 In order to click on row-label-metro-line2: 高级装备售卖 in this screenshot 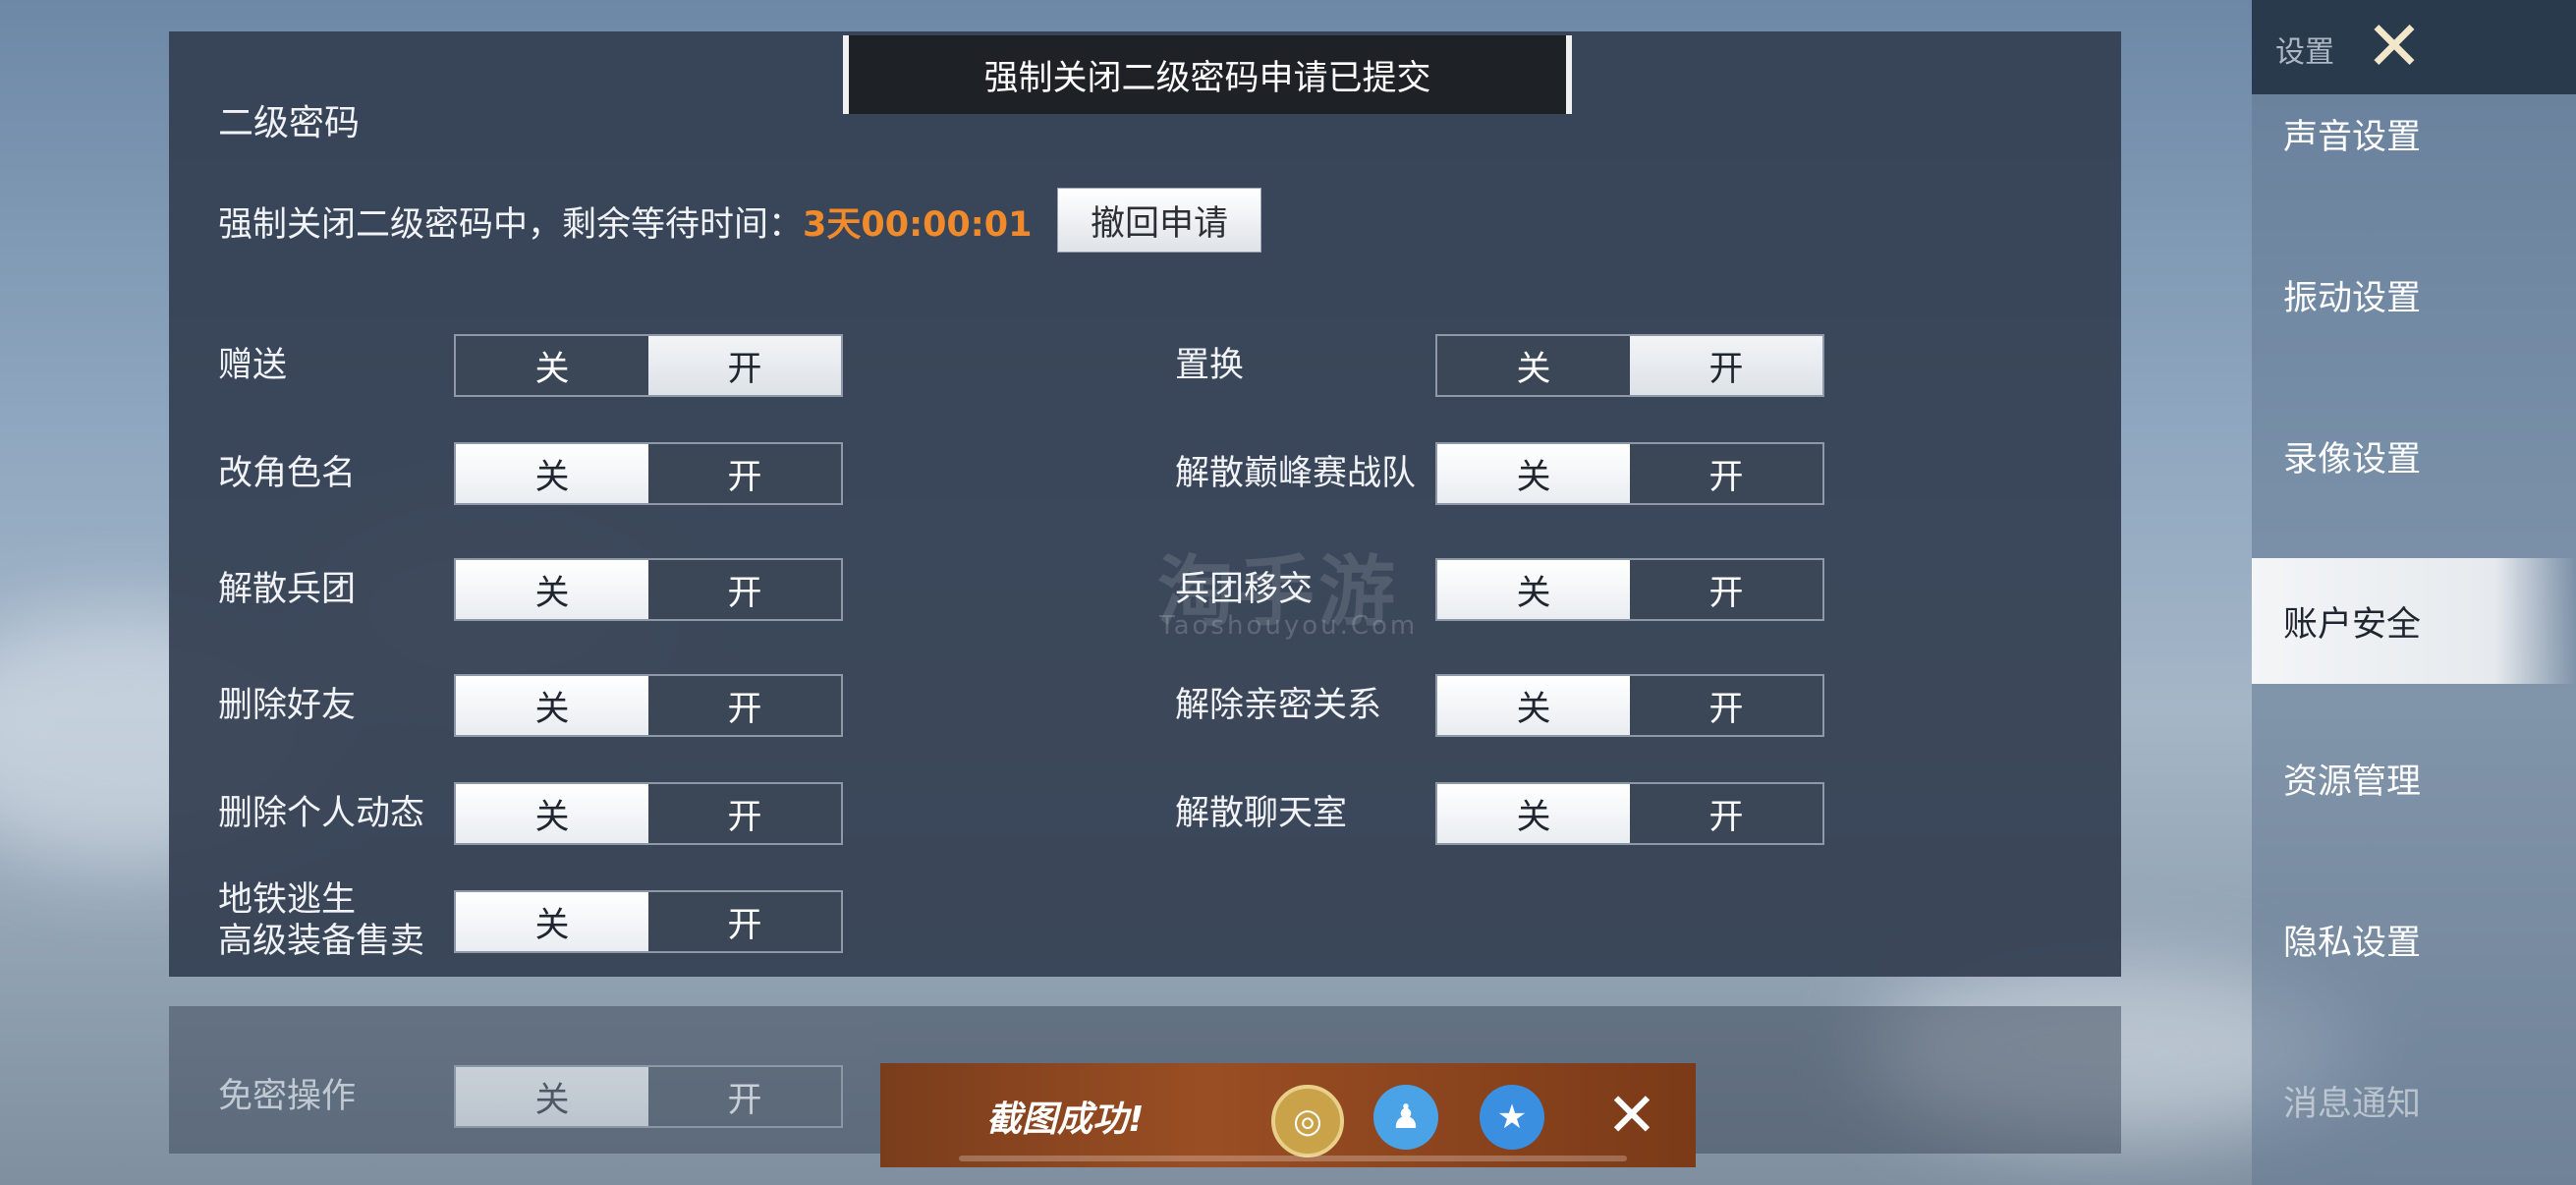, I will do `click(321, 942)`.